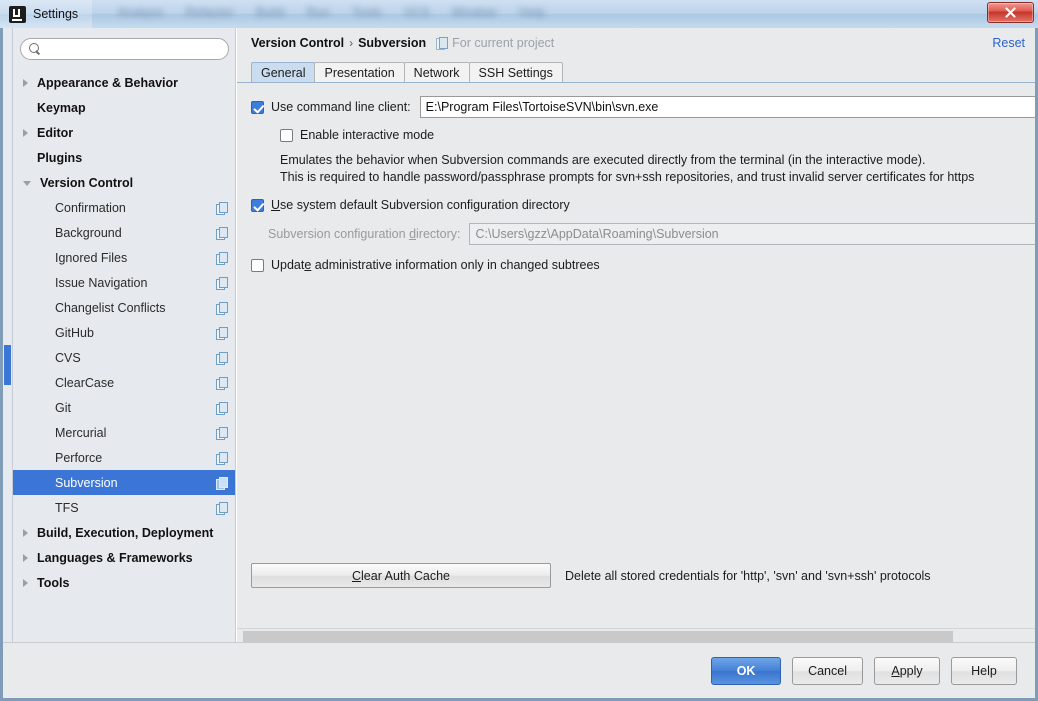  I want to click on tab-label: General, so click(283, 73).